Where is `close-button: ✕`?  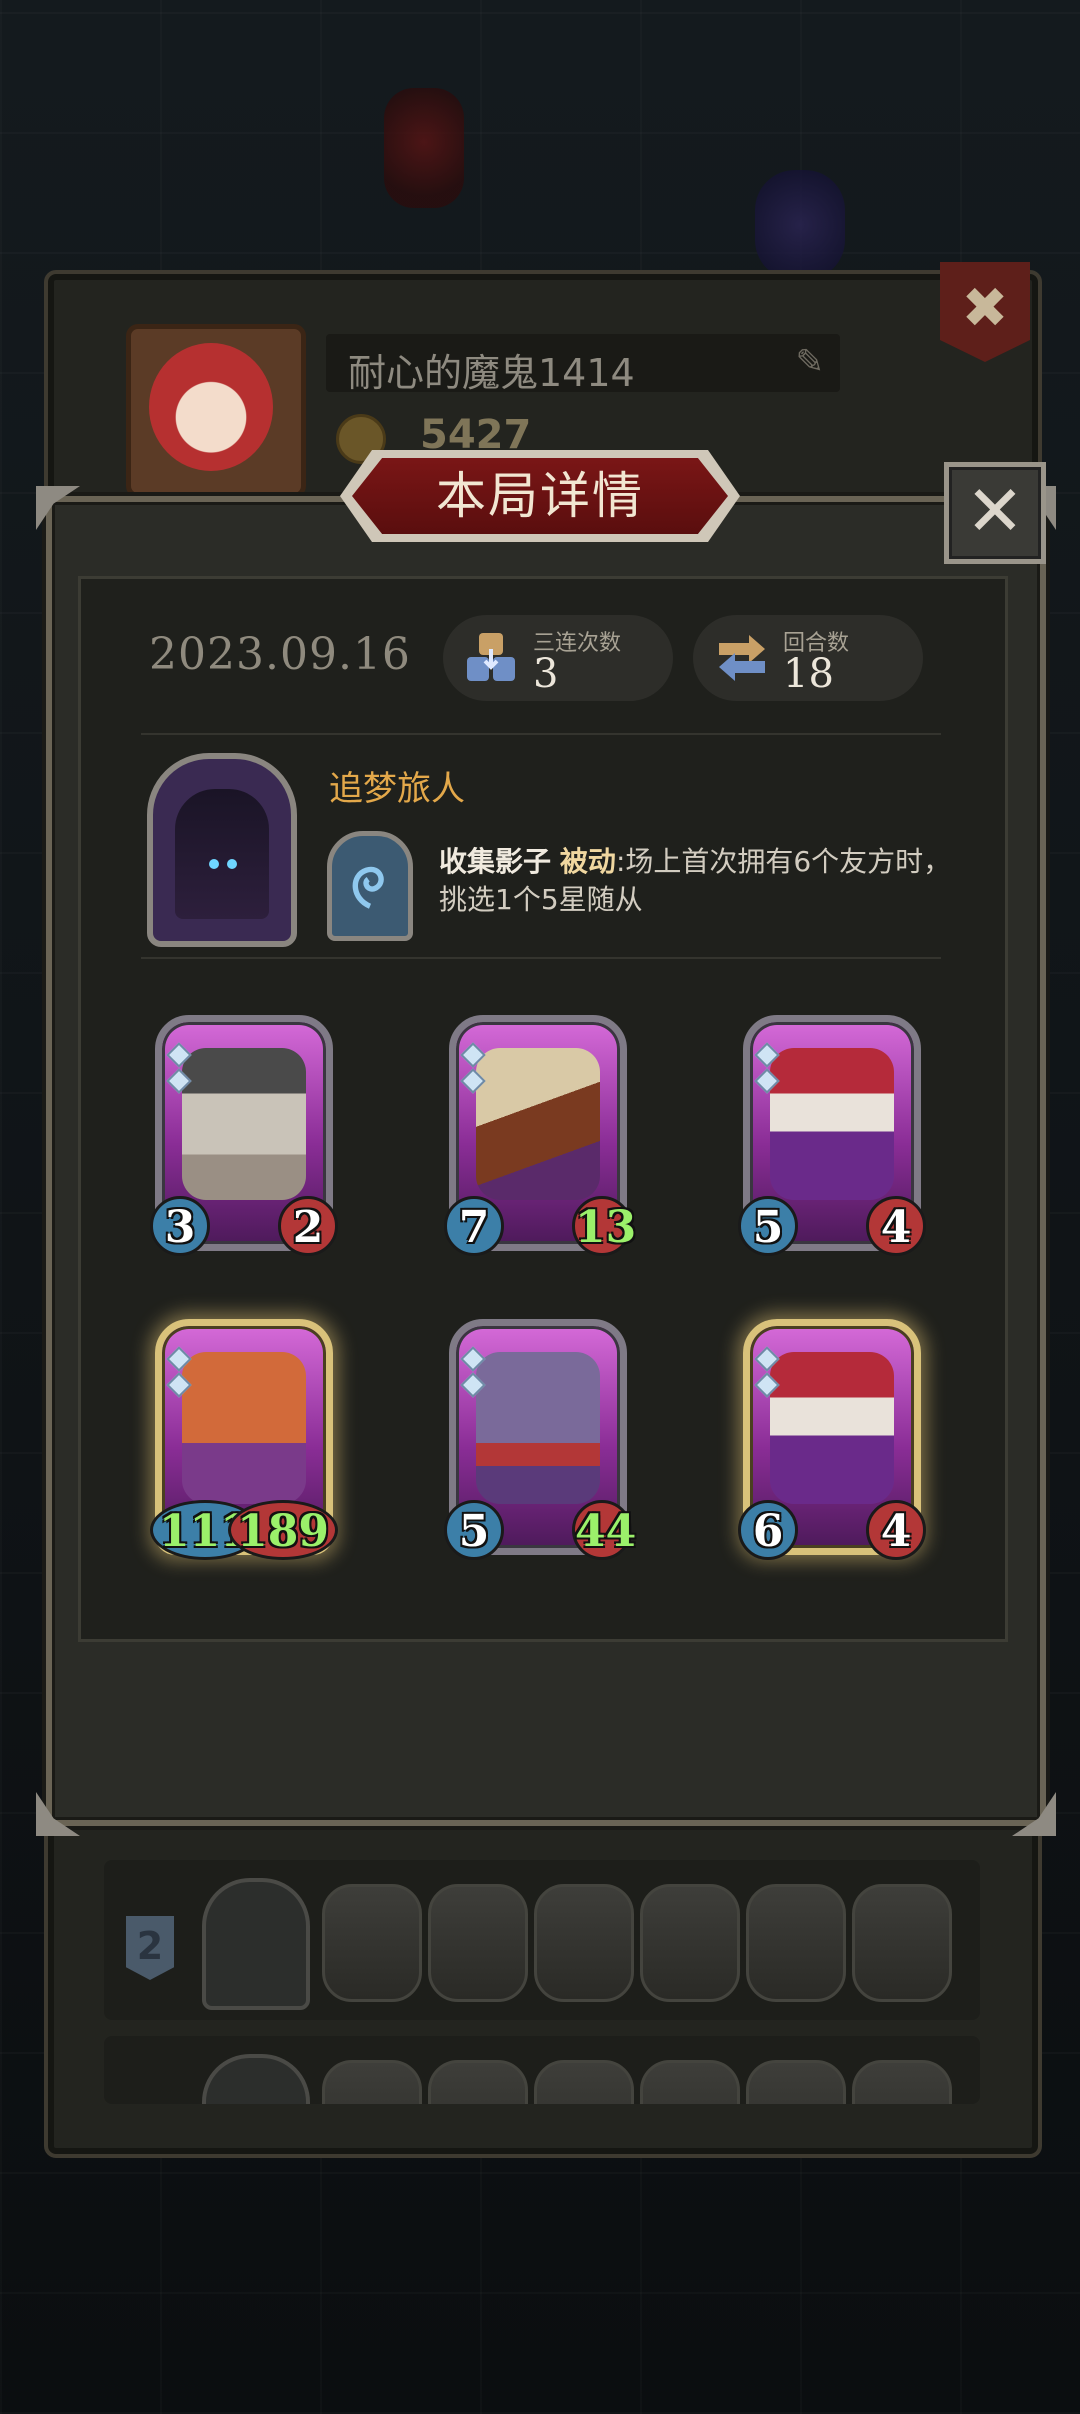
close-button: ✕ is located at coordinates (995, 513).